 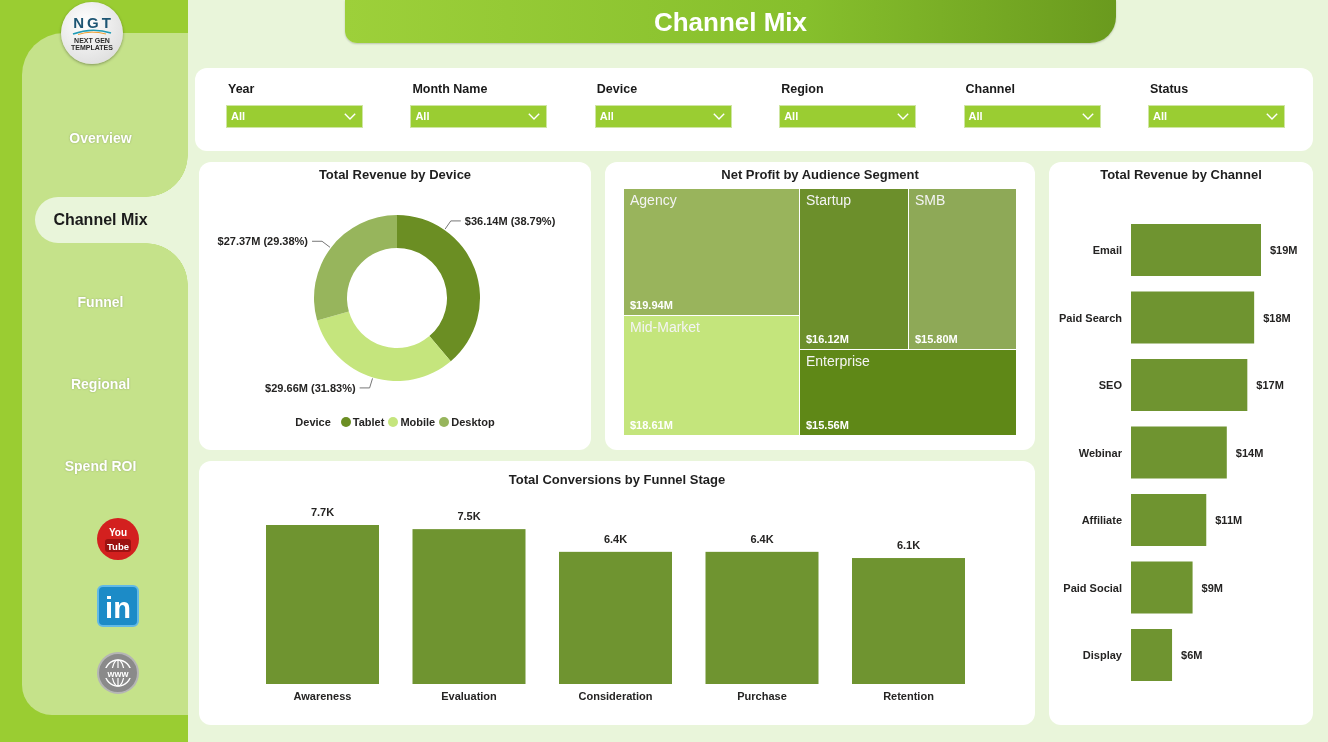 What do you see at coordinates (1249, 452) in the screenshot?
I see `data-label: $14M` at bounding box center [1249, 452].